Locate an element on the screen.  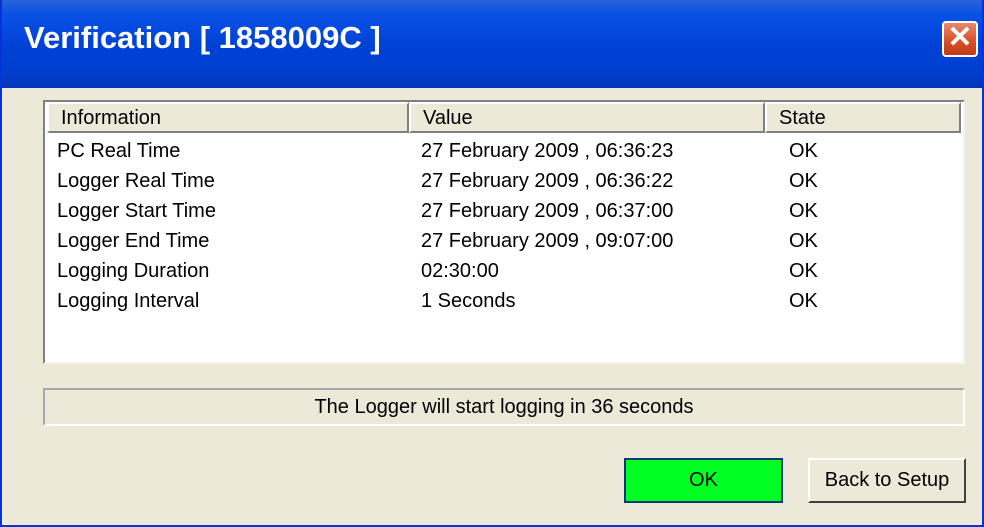
cell-information: Logger Real Time is located at coordinates (136, 181).